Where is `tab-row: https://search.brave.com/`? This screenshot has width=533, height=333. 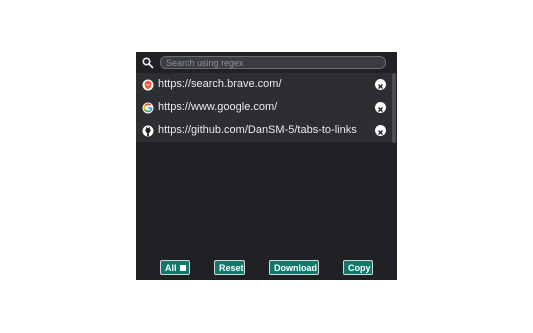 tab-row: https://search.brave.com/ is located at coordinates (264, 84).